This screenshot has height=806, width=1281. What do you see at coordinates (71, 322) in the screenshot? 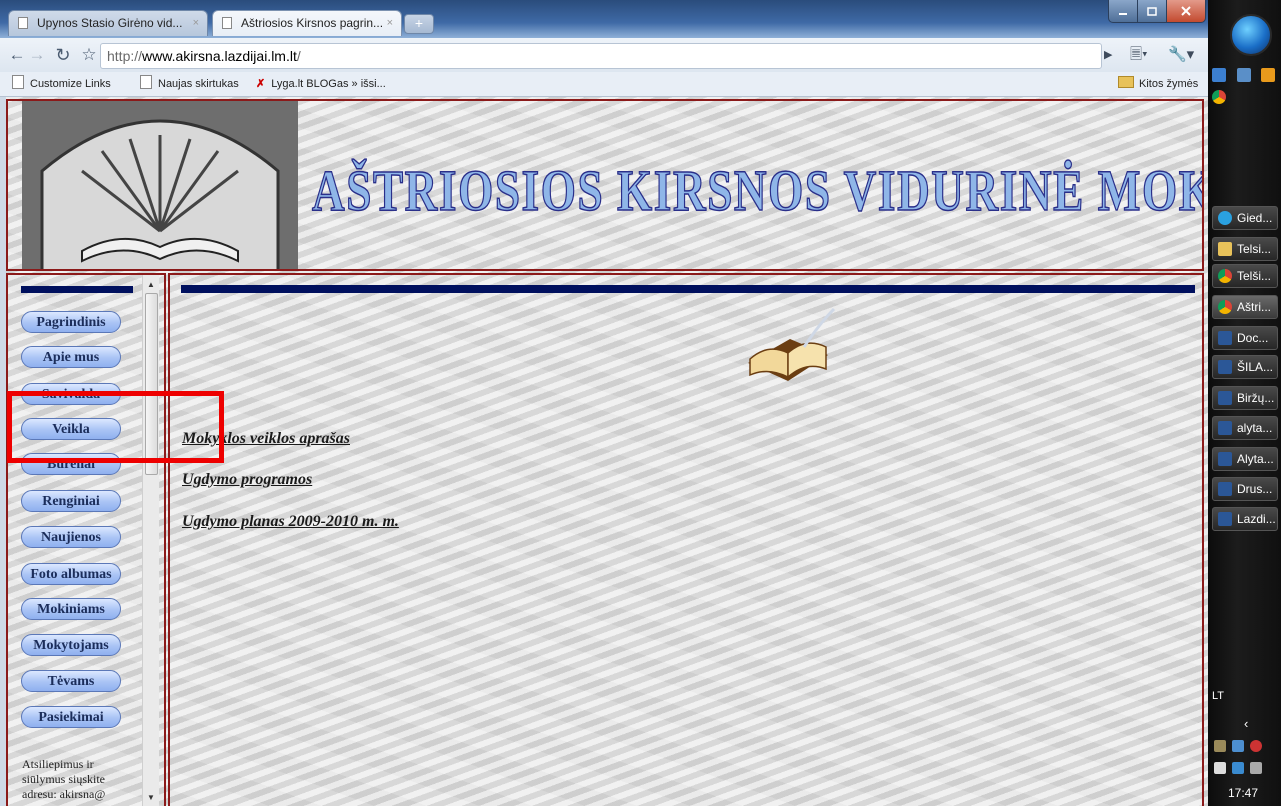
I see `nav-pagrindinis: Pagrindinis` at bounding box center [71, 322].